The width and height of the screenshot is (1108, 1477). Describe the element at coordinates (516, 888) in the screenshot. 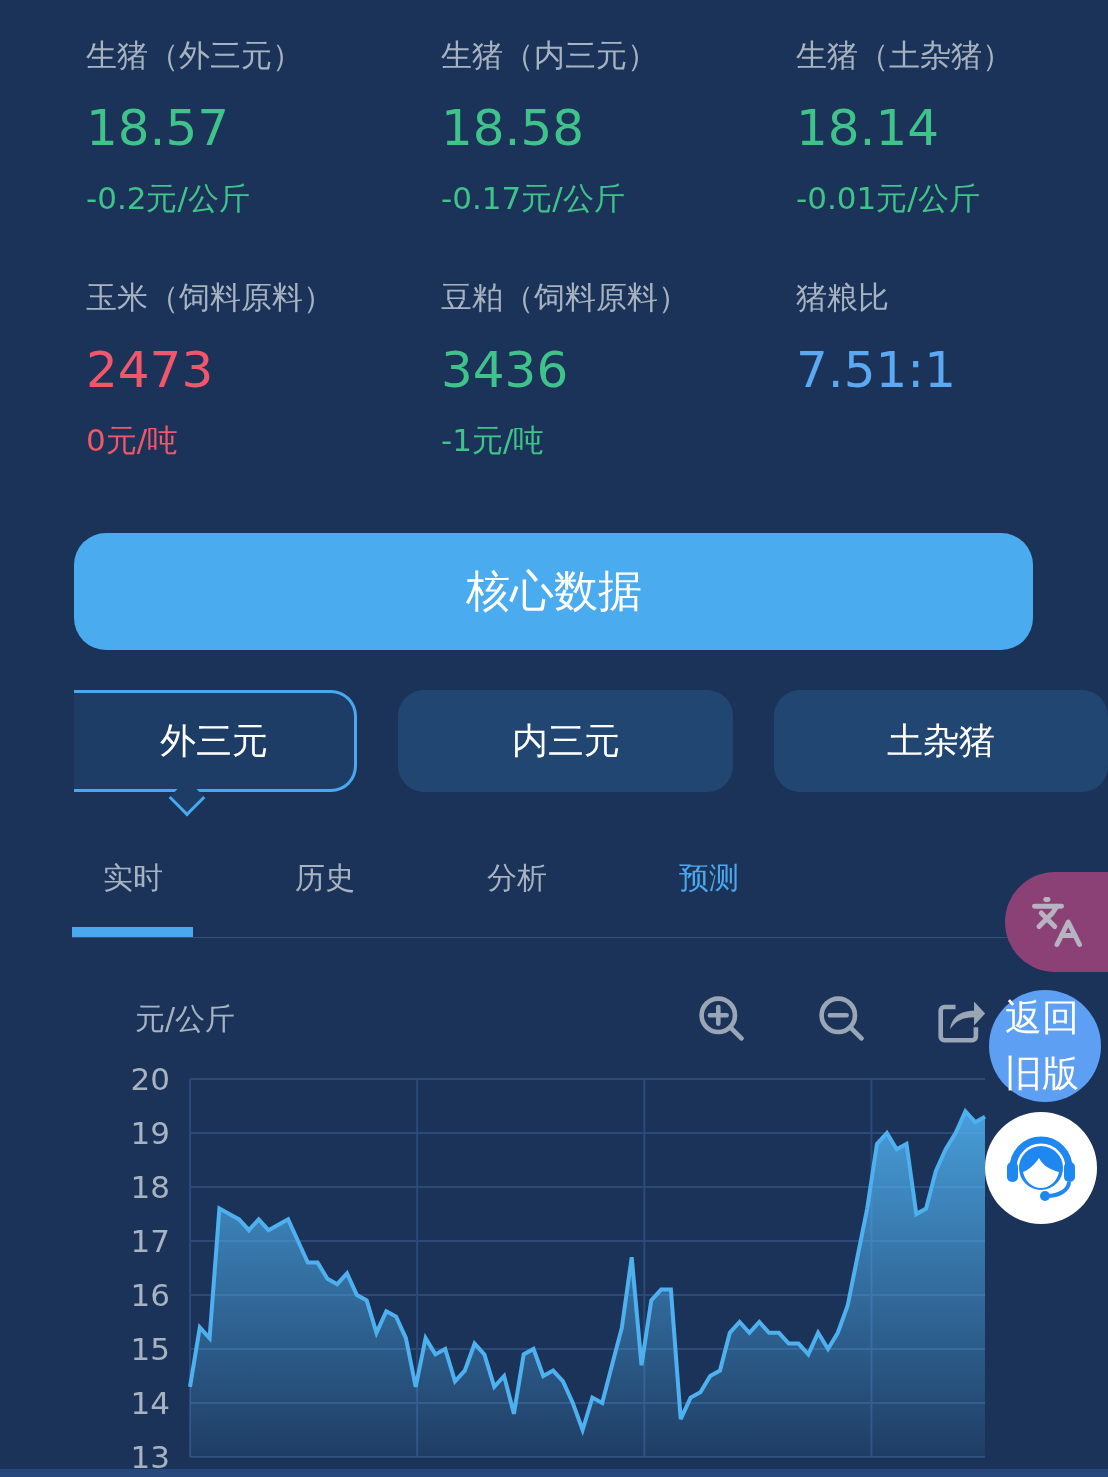

I see `view-tab: 分析` at that location.